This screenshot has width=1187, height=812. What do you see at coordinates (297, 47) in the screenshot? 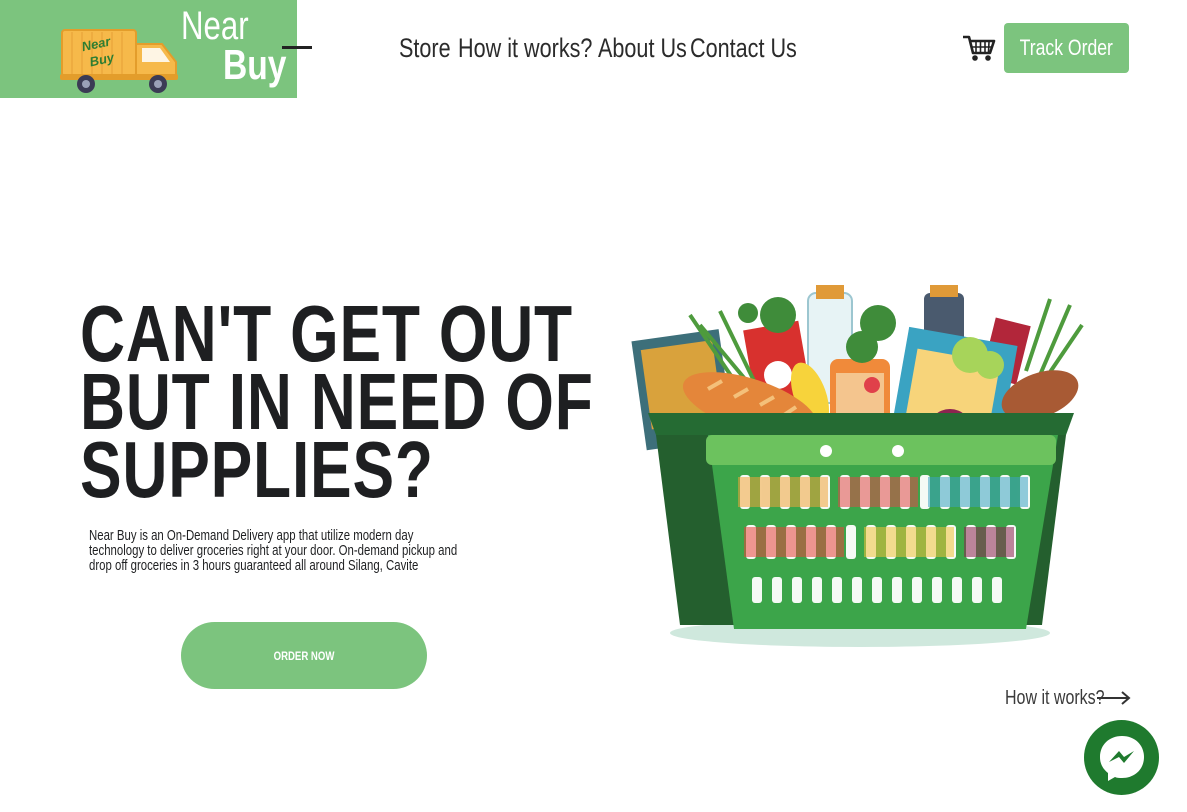
I see `menu-toggle-icon` at bounding box center [297, 47].